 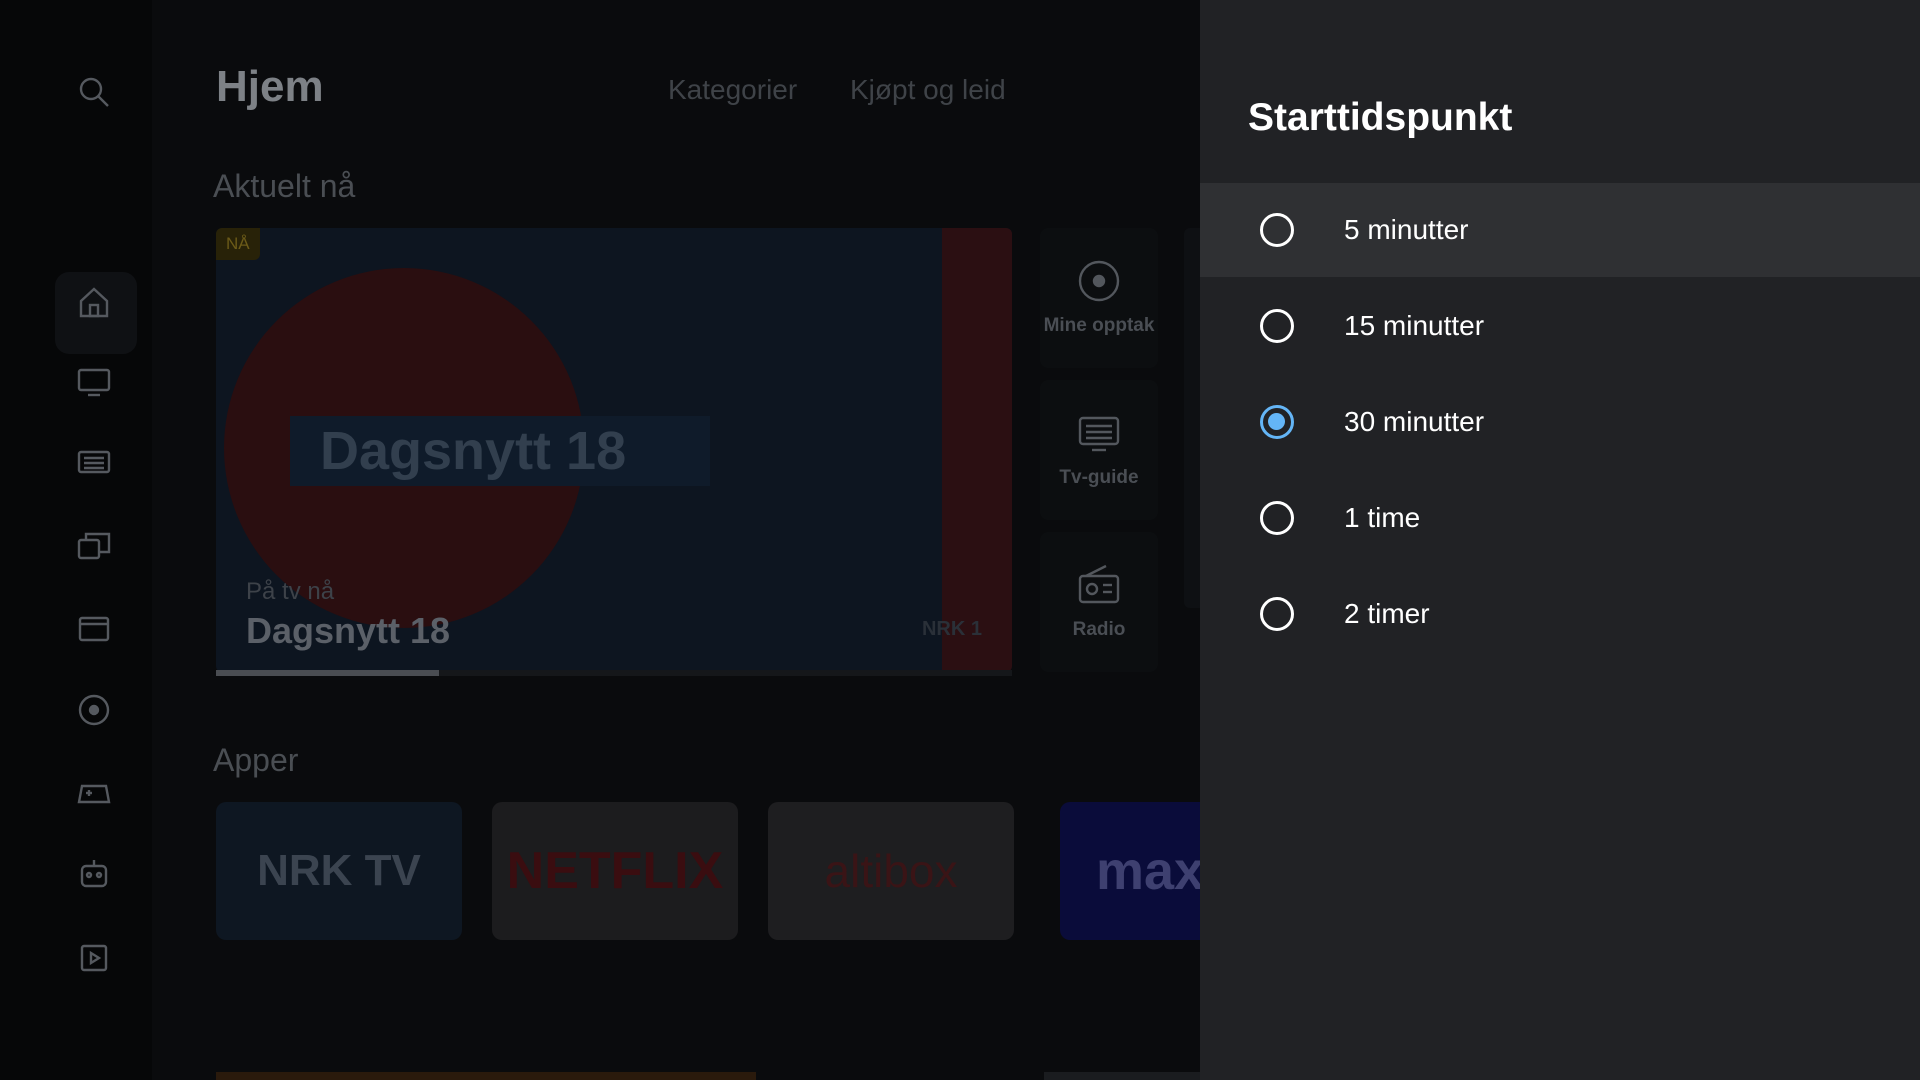 What do you see at coordinates (94, 874) in the screenshot?
I see `kids-icon` at bounding box center [94, 874].